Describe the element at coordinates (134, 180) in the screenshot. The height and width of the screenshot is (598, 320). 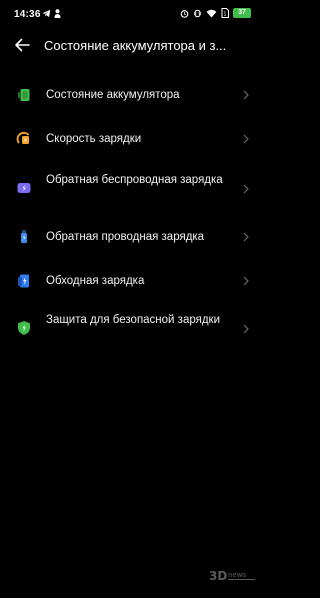
I see `menu-item-label: Обратная беспроводная зарядка` at that location.